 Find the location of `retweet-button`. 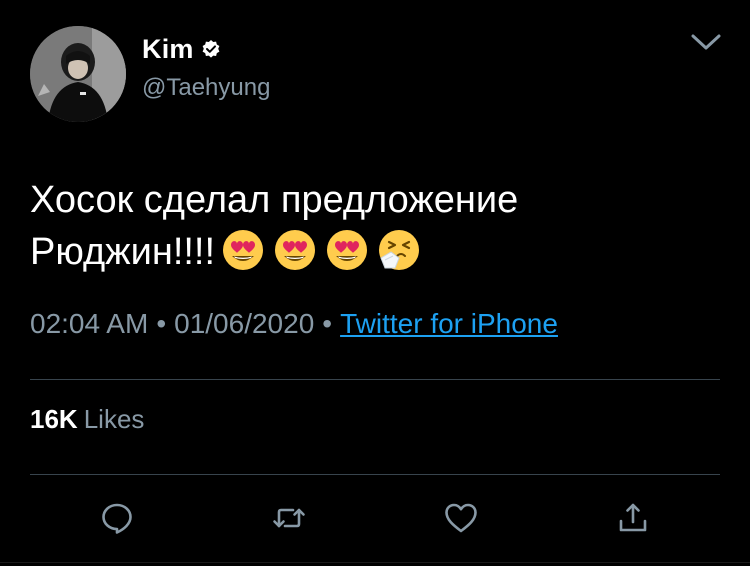

retweet-button is located at coordinates (289, 518).